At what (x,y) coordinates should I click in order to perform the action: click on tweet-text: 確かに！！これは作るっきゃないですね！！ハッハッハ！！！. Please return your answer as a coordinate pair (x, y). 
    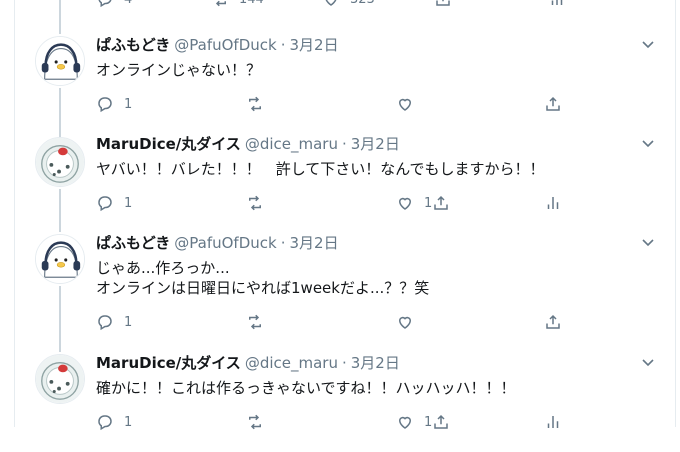
    Looking at the image, I should click on (306, 388).